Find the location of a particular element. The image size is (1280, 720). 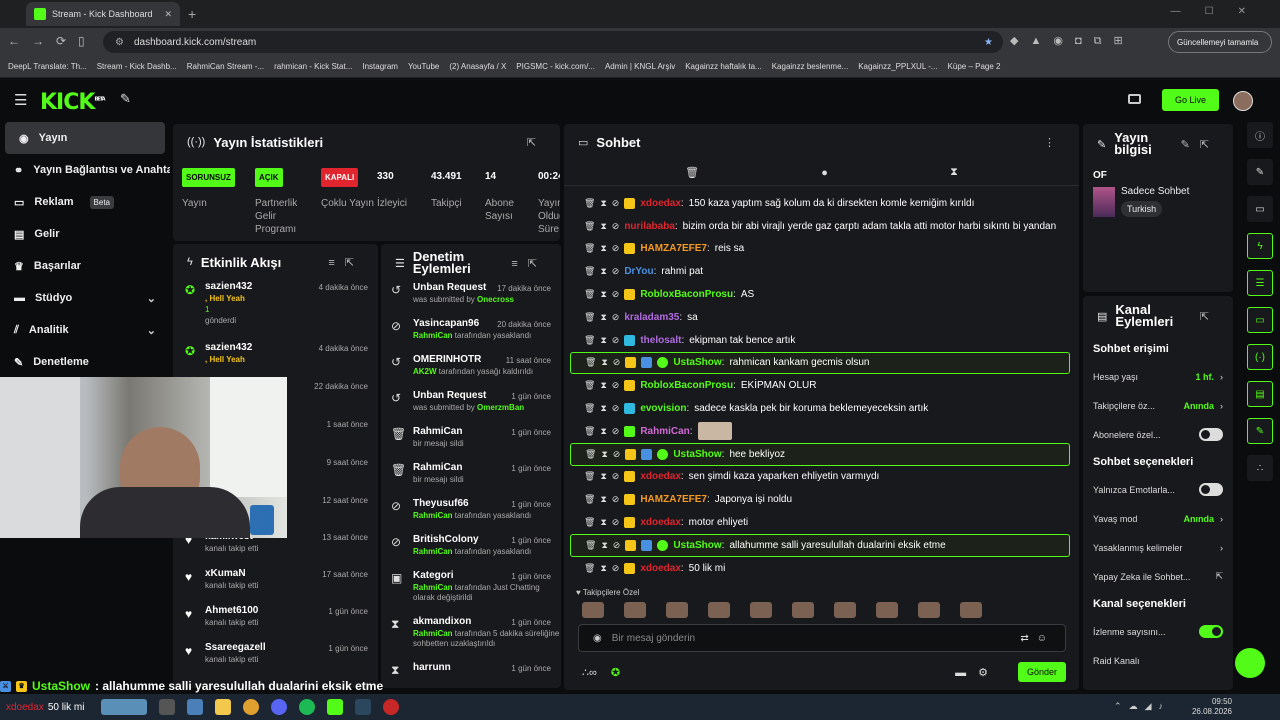

hourglass-icon: ⧗ is located at coordinates (954, 172).